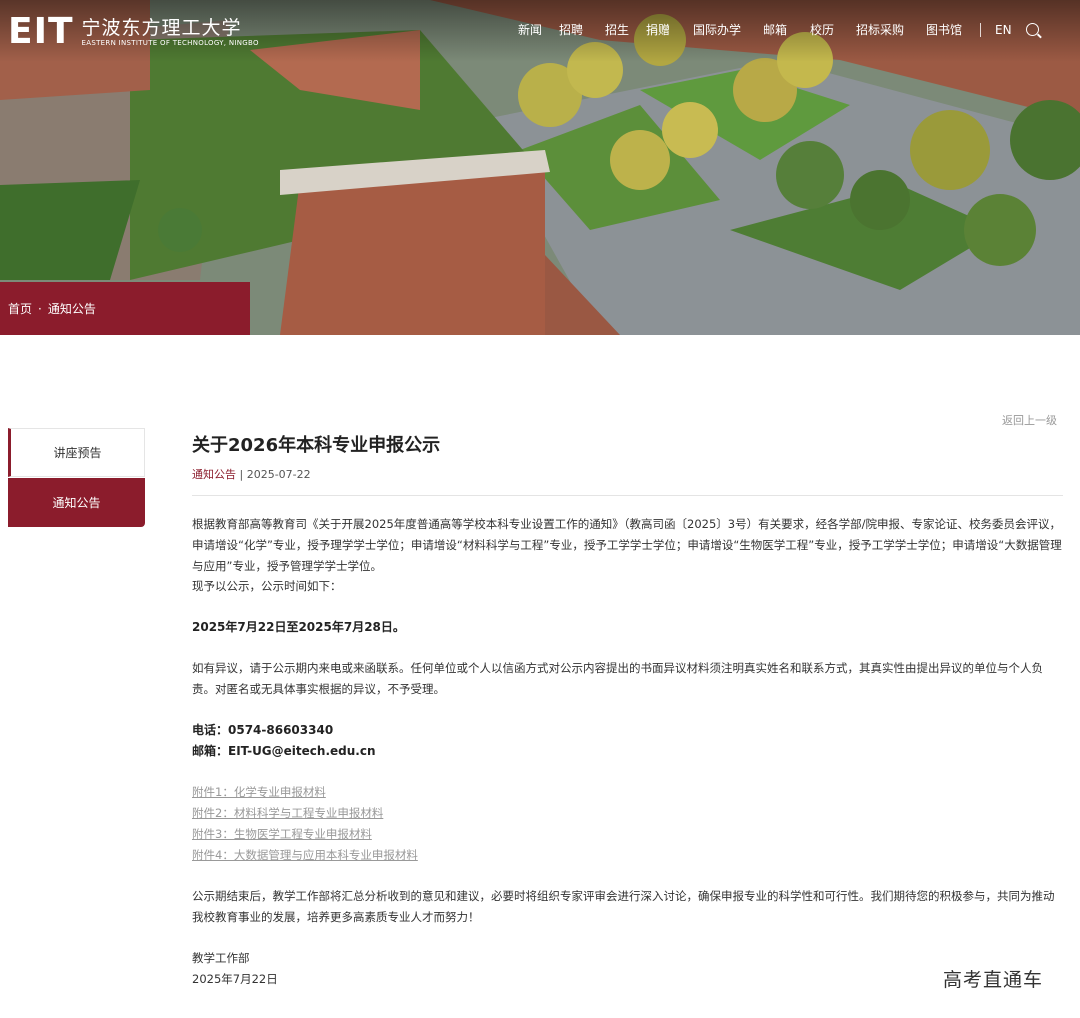  I want to click on logo-mark: EIT, so click(41, 31).